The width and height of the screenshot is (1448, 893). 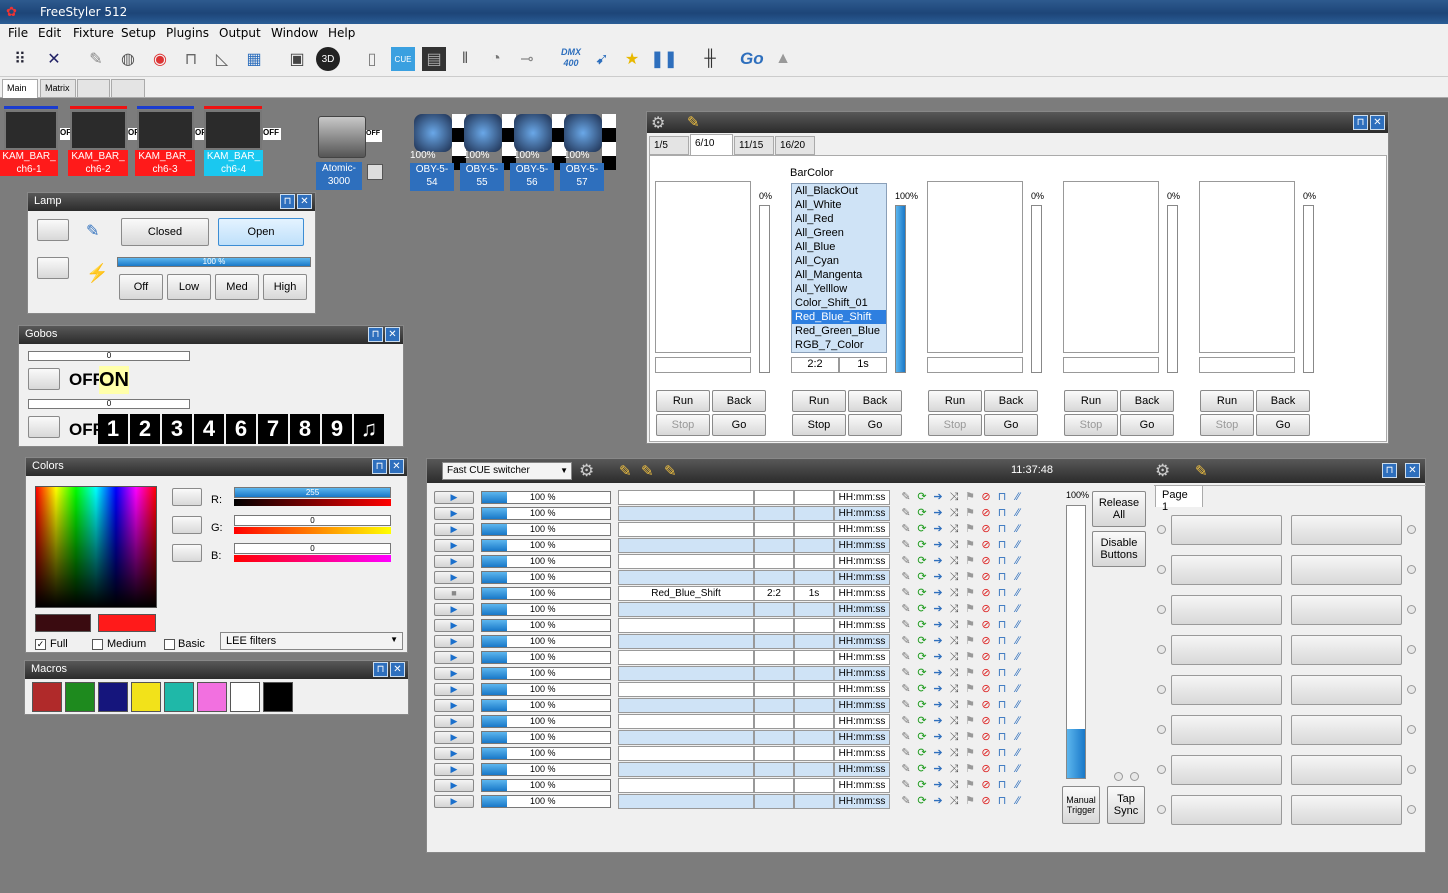 What do you see at coordinates (1119, 549) in the screenshot?
I see `disable-buttons-button: Disable Buttons` at bounding box center [1119, 549].